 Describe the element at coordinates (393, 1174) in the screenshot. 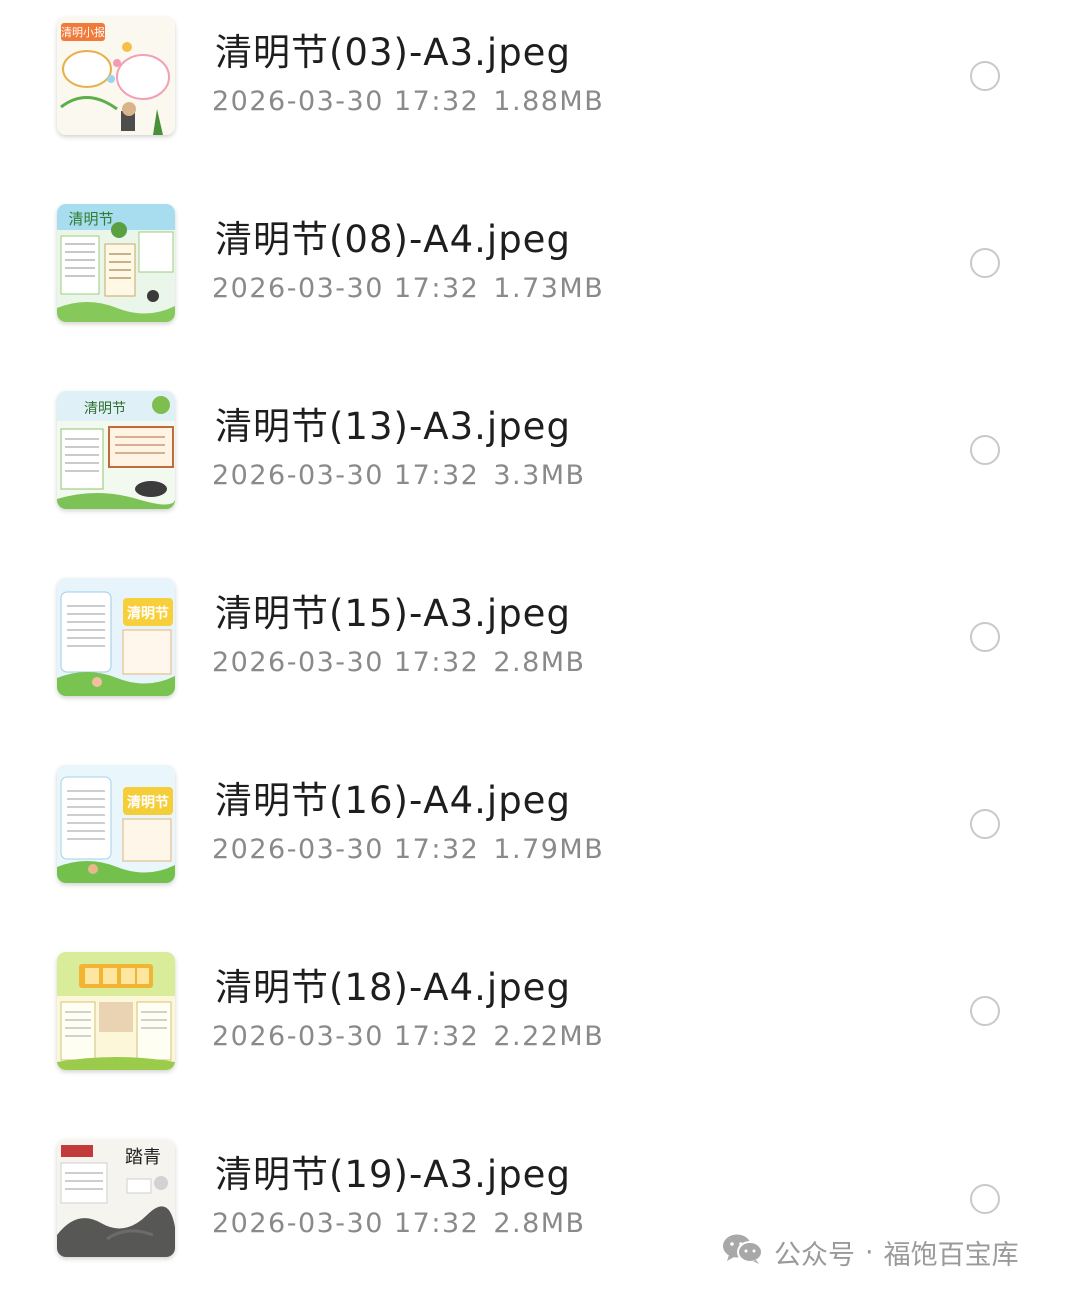

I see `file-name: 清明节(19)-A3.jpeg` at that location.